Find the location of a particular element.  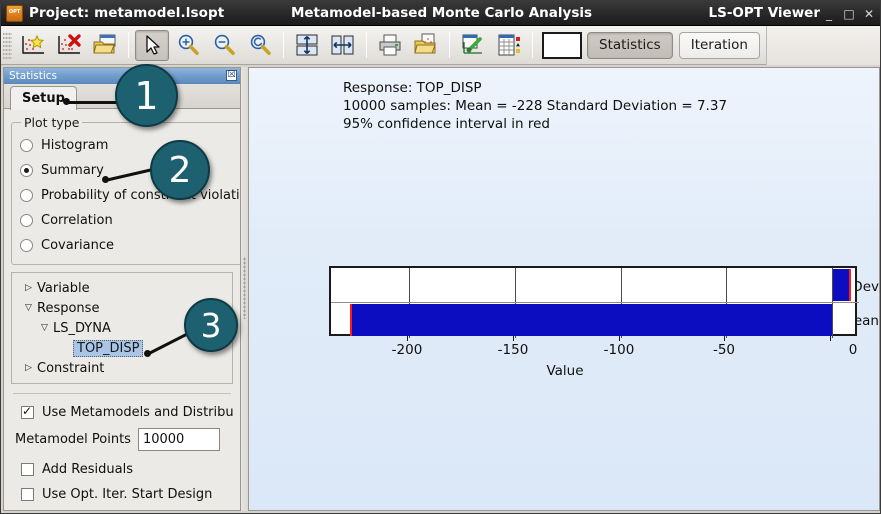

radio-histogram-indicator is located at coordinates (26, 145).